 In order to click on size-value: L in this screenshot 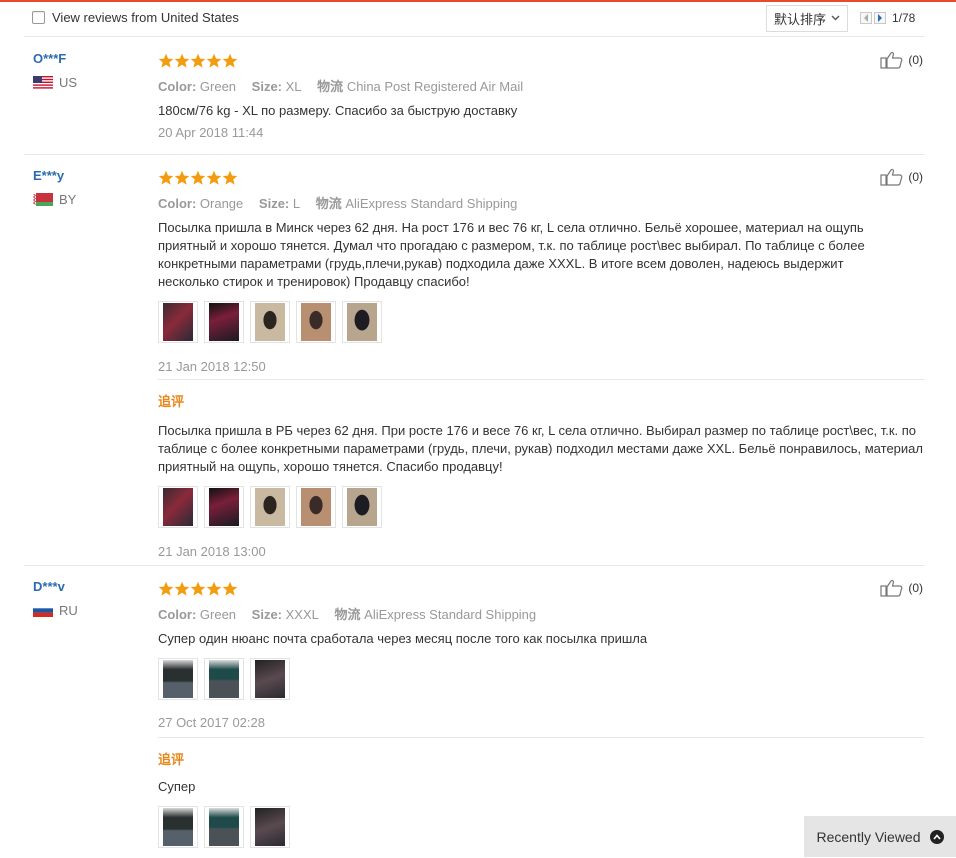, I will do `click(296, 203)`.